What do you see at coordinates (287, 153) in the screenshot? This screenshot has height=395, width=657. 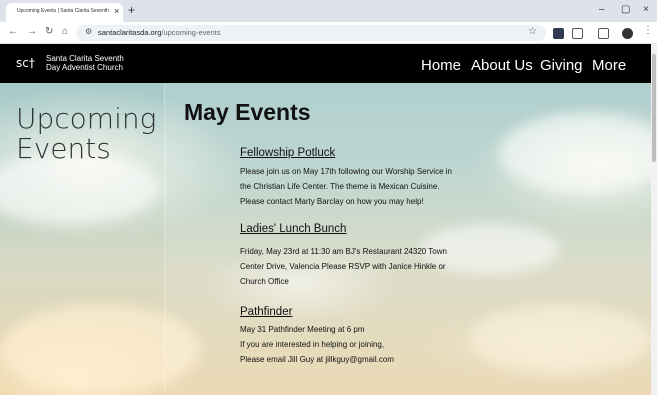 I see `event-title-fellowship-potluck: Fellowship Potluck` at bounding box center [287, 153].